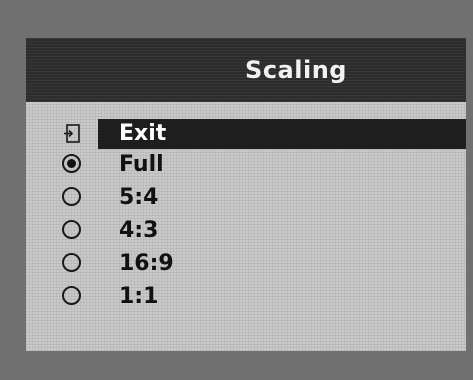 This screenshot has height=380, width=473. Describe the element at coordinates (141, 164) in the screenshot. I see `menu-item-label: Full` at that location.